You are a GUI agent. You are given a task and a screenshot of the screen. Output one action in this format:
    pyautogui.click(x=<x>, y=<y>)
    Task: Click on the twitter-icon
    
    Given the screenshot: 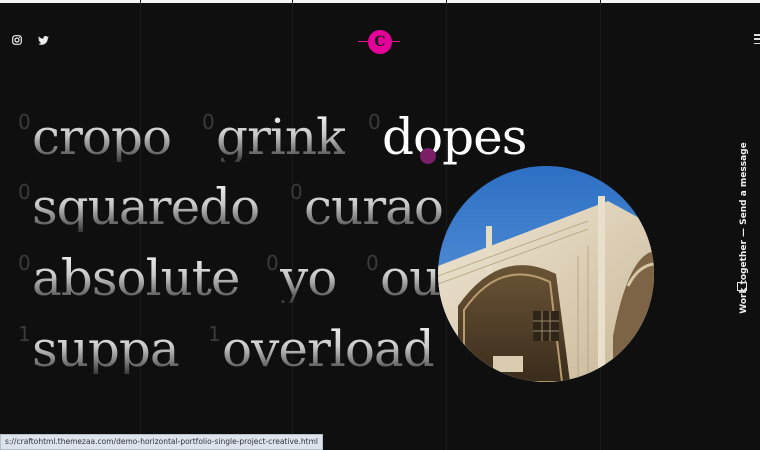 What is the action you would take?
    pyautogui.click(x=43, y=40)
    